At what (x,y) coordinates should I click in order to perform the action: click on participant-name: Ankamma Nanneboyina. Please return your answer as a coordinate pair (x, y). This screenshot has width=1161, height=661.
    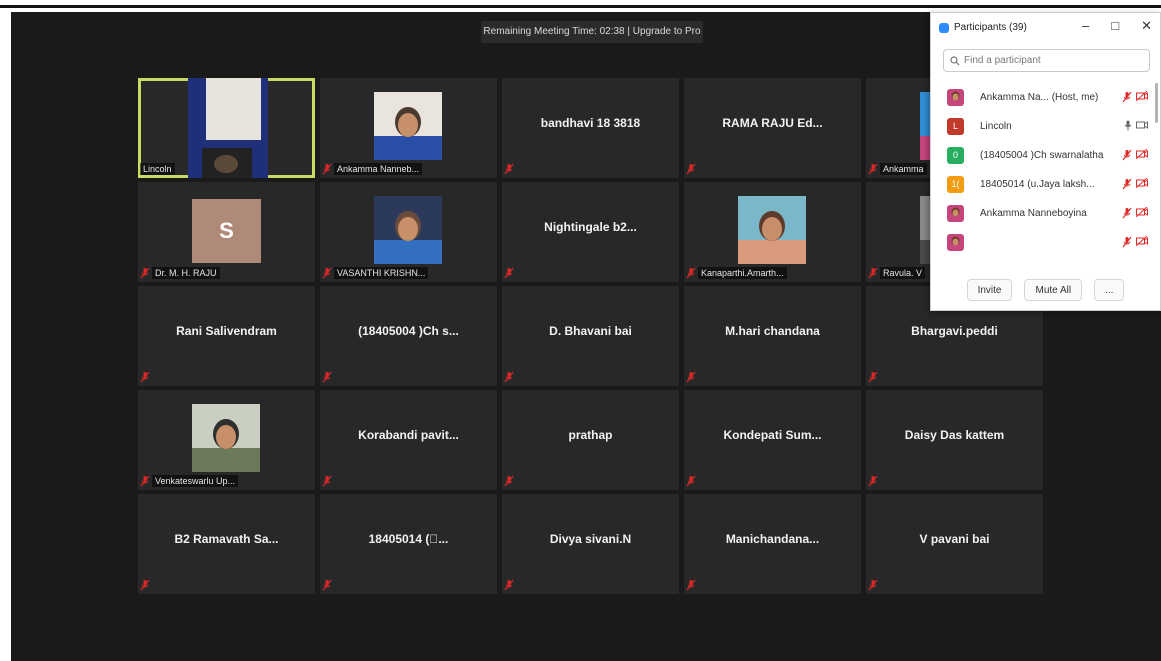
    Looking at the image, I should click on (1033, 213).